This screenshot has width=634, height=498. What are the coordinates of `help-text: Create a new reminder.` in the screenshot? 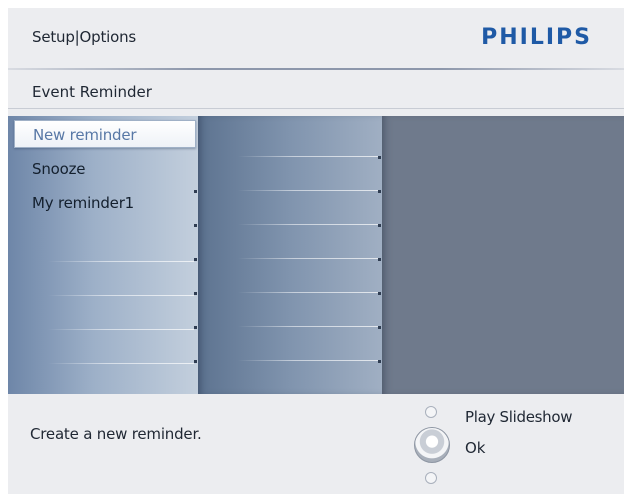 It's located at (116, 434).